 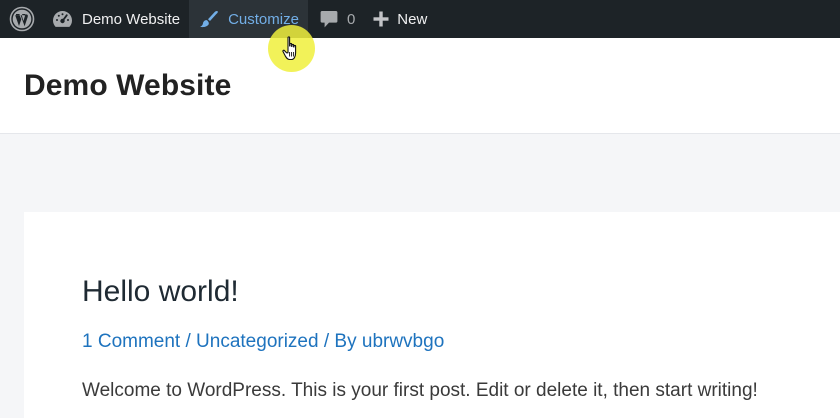 I want to click on wordpress-logo-button, so click(x=21, y=19).